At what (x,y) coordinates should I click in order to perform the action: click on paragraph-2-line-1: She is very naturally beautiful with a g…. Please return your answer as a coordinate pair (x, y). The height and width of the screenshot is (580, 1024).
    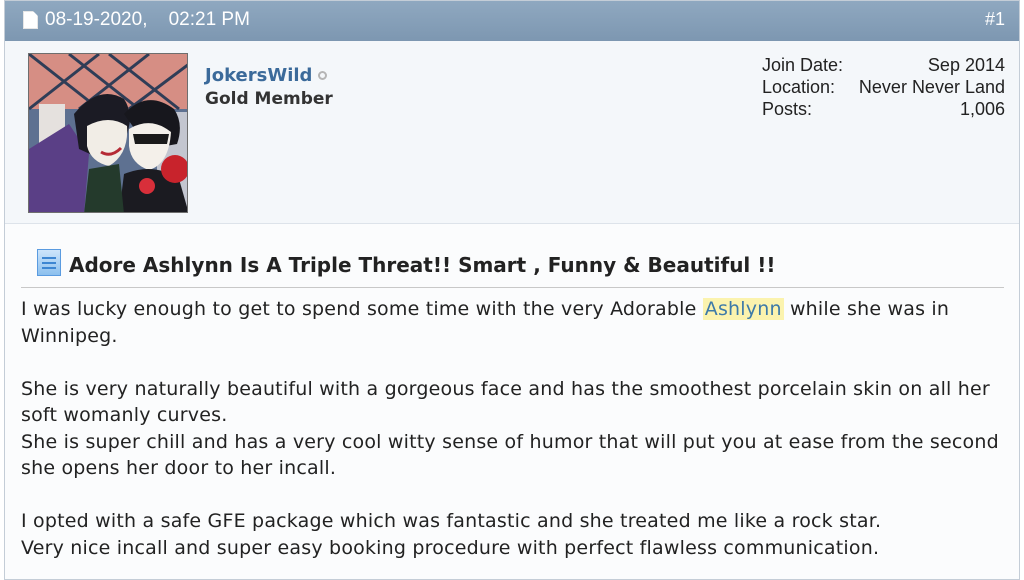
    Looking at the image, I should click on (505, 402).